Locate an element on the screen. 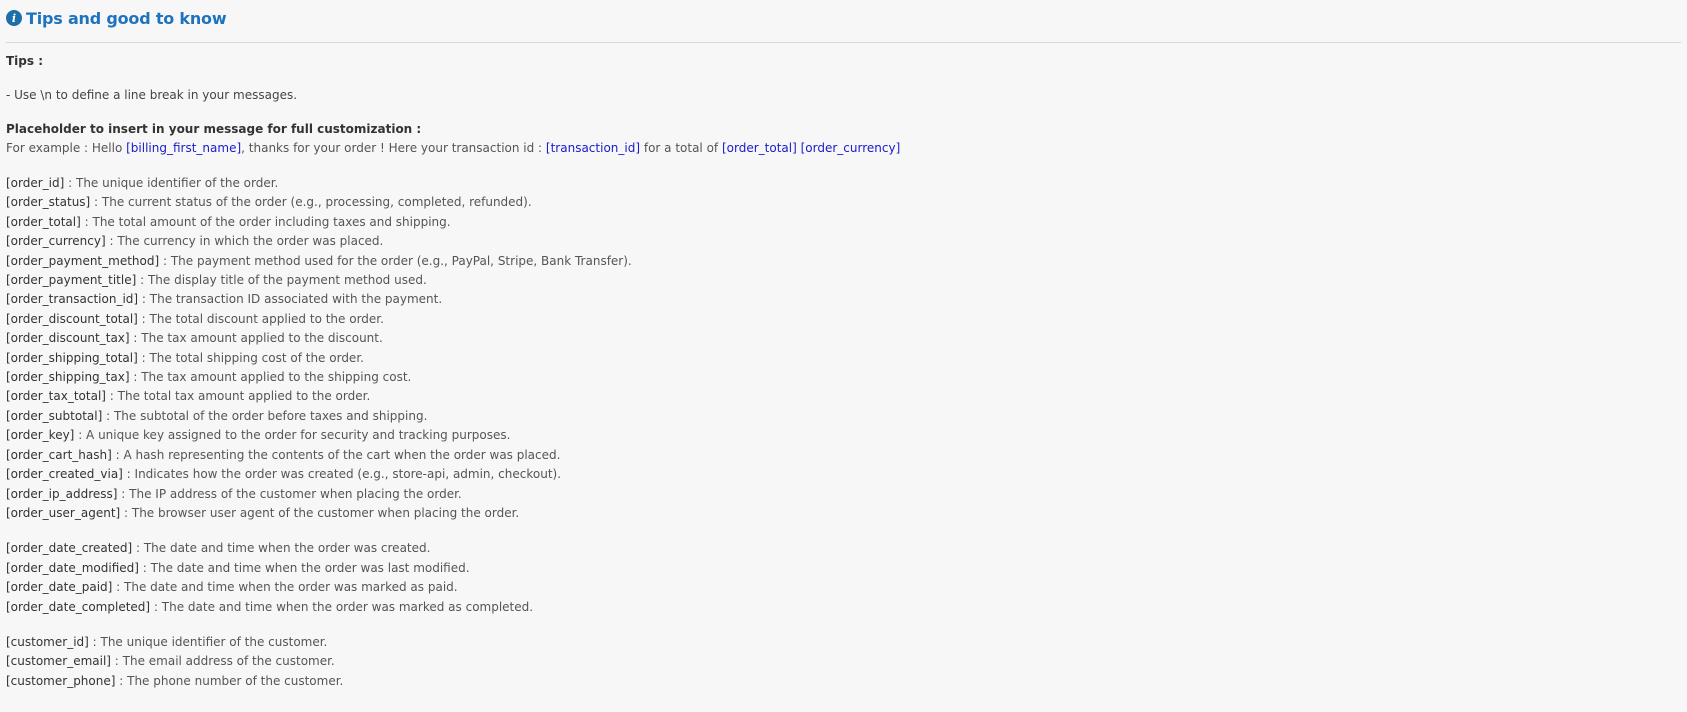 The image size is (1687, 712). placeholder-key: [order_transaction_id] is located at coordinates (72, 299).